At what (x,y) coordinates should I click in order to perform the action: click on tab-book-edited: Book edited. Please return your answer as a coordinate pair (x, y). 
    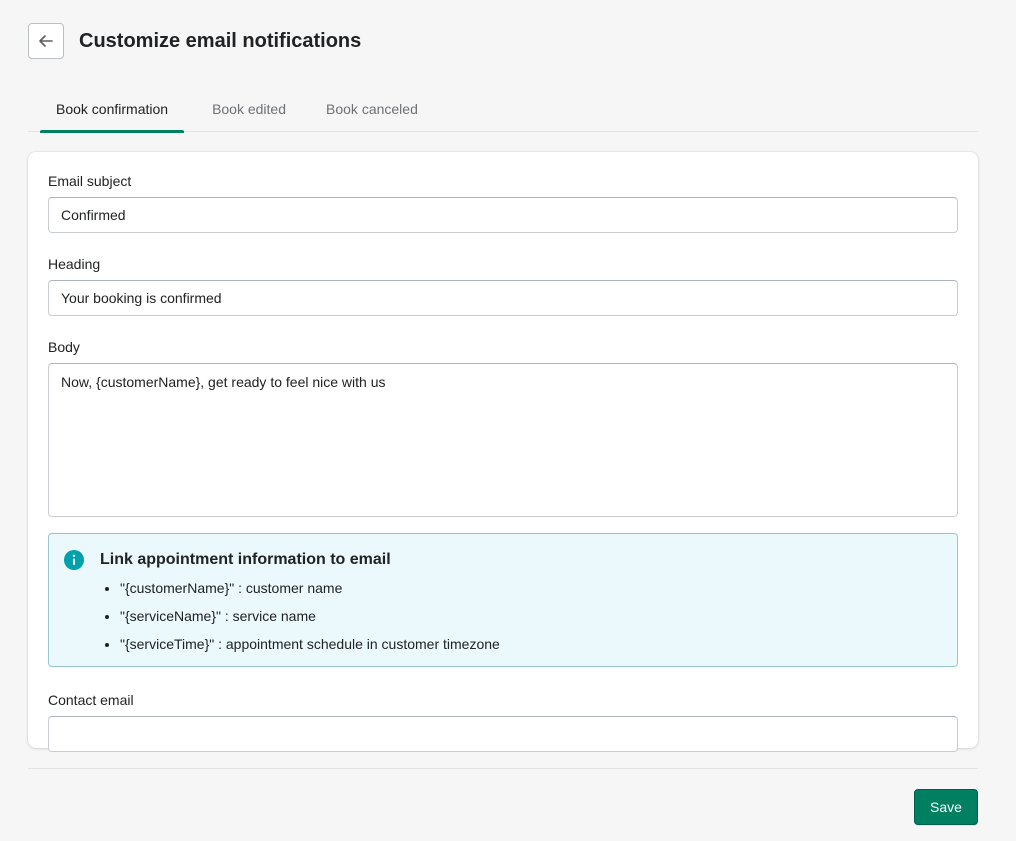
    Looking at the image, I should click on (249, 109).